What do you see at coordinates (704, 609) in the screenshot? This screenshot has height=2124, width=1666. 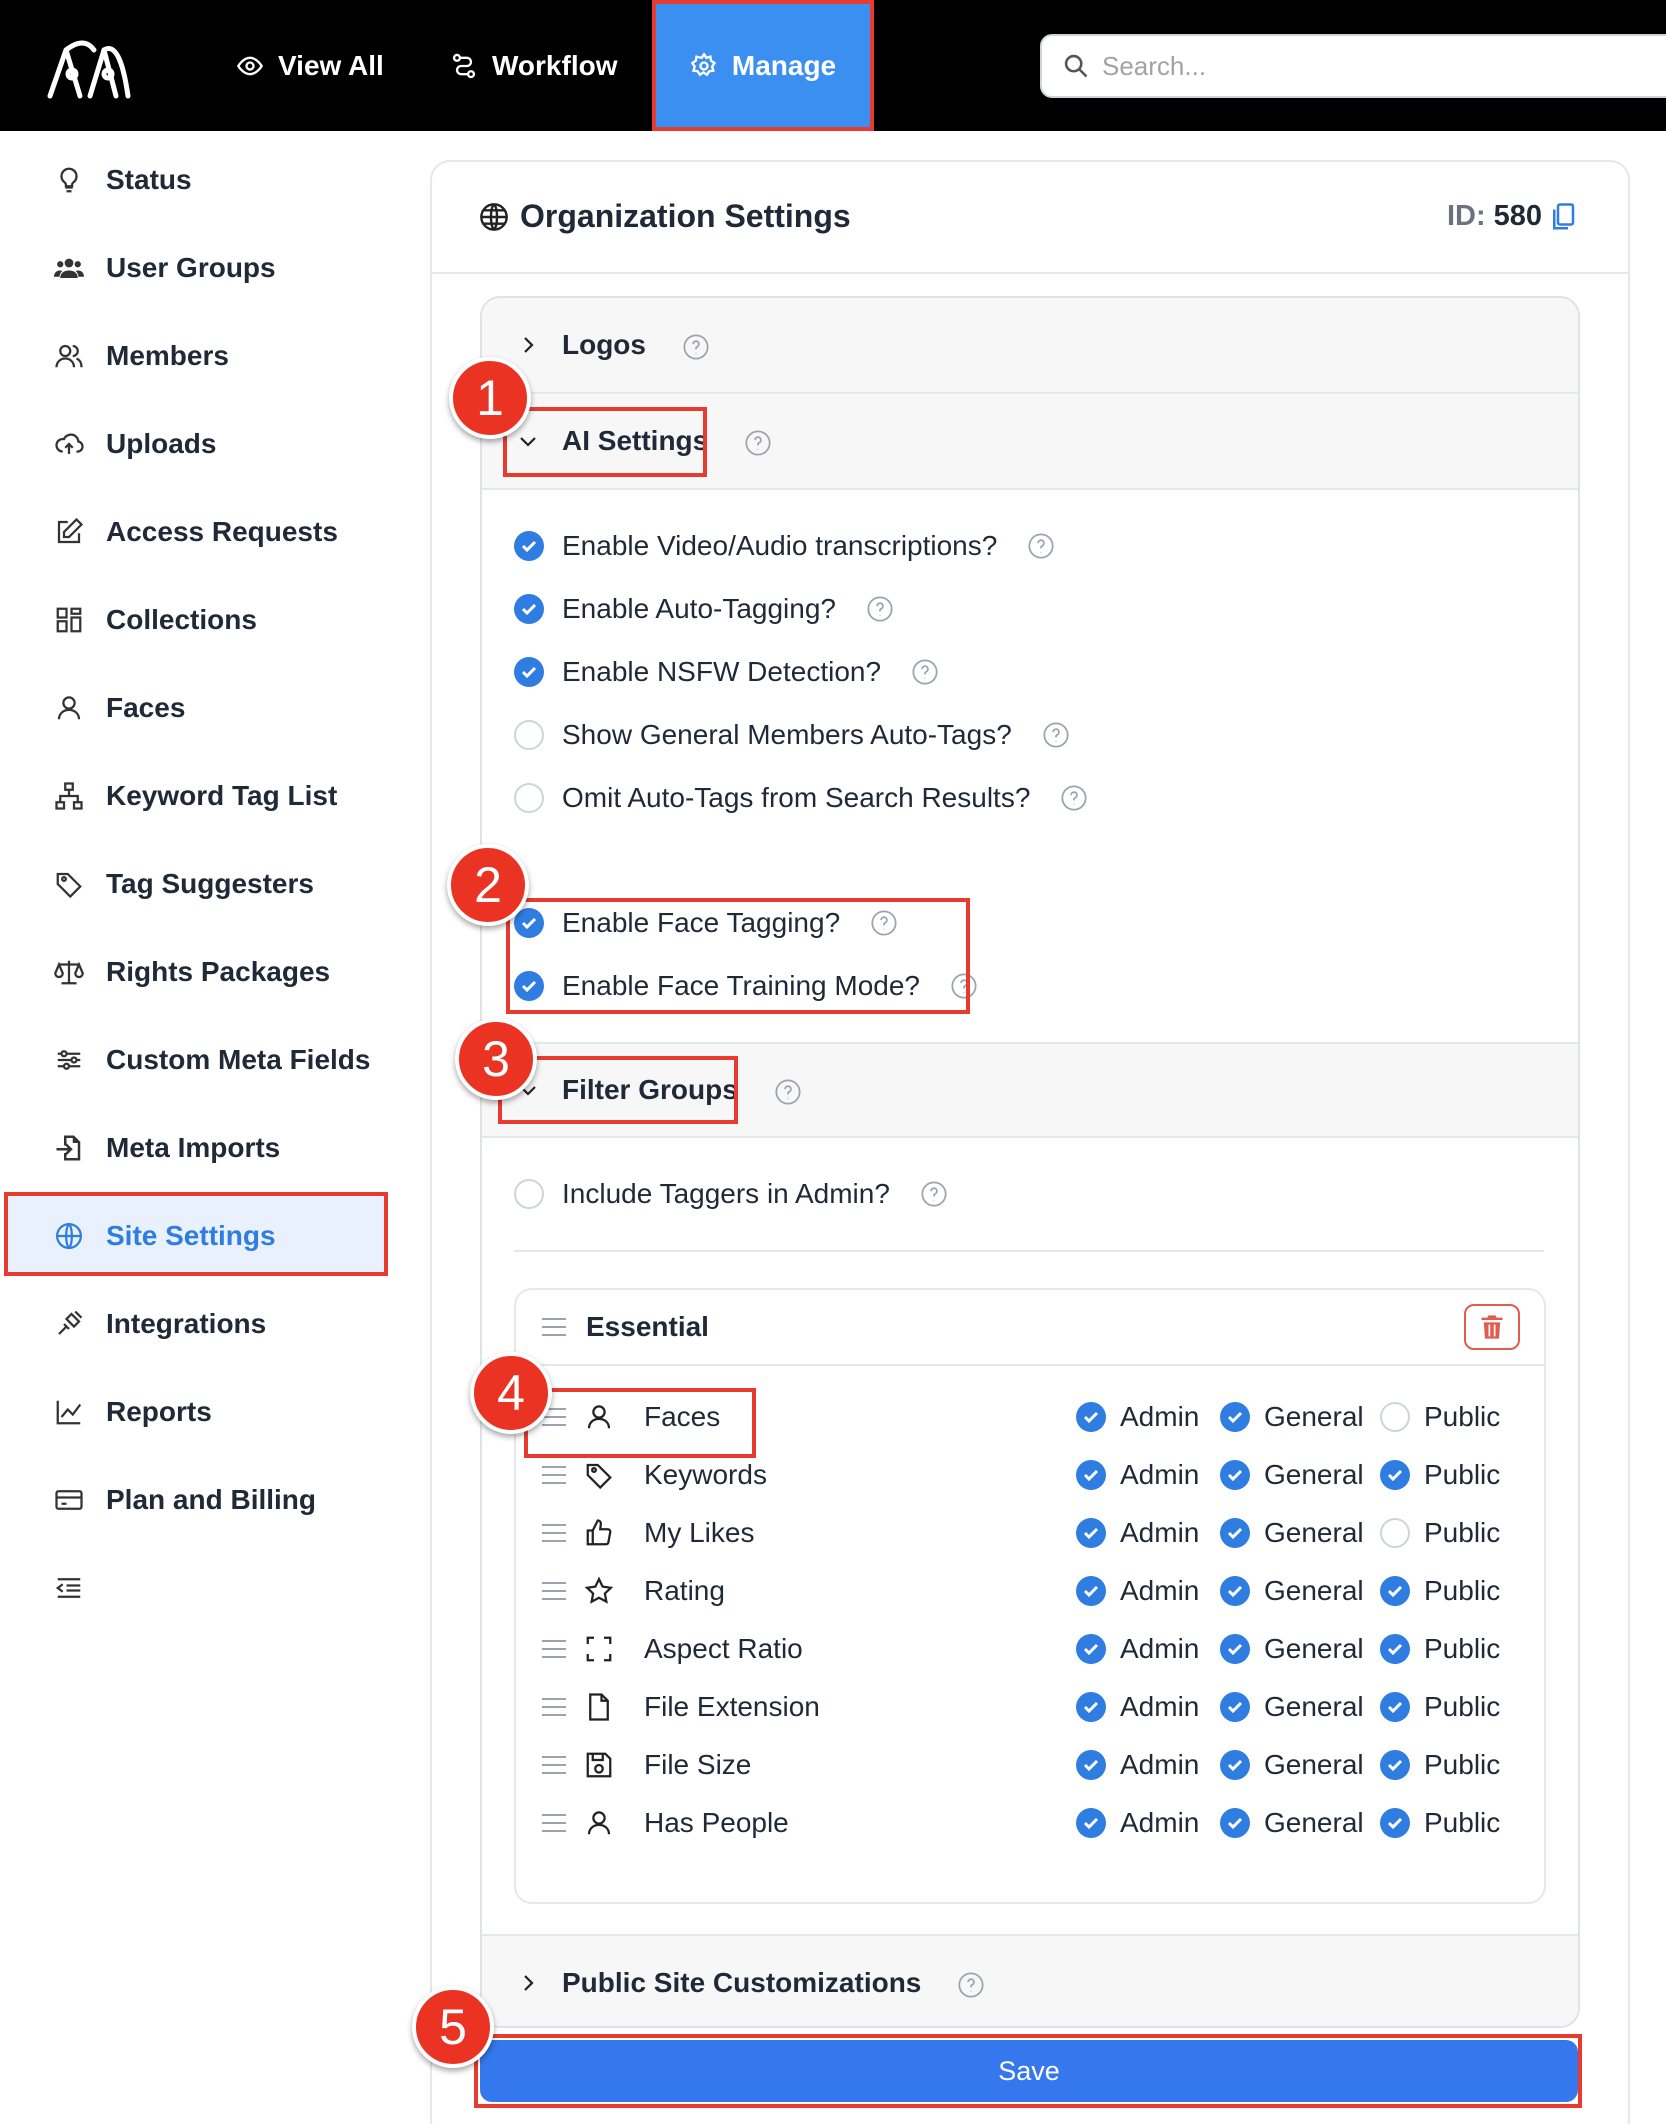 I see `option-auto-tagging: Enable Auto-Tagging?` at bounding box center [704, 609].